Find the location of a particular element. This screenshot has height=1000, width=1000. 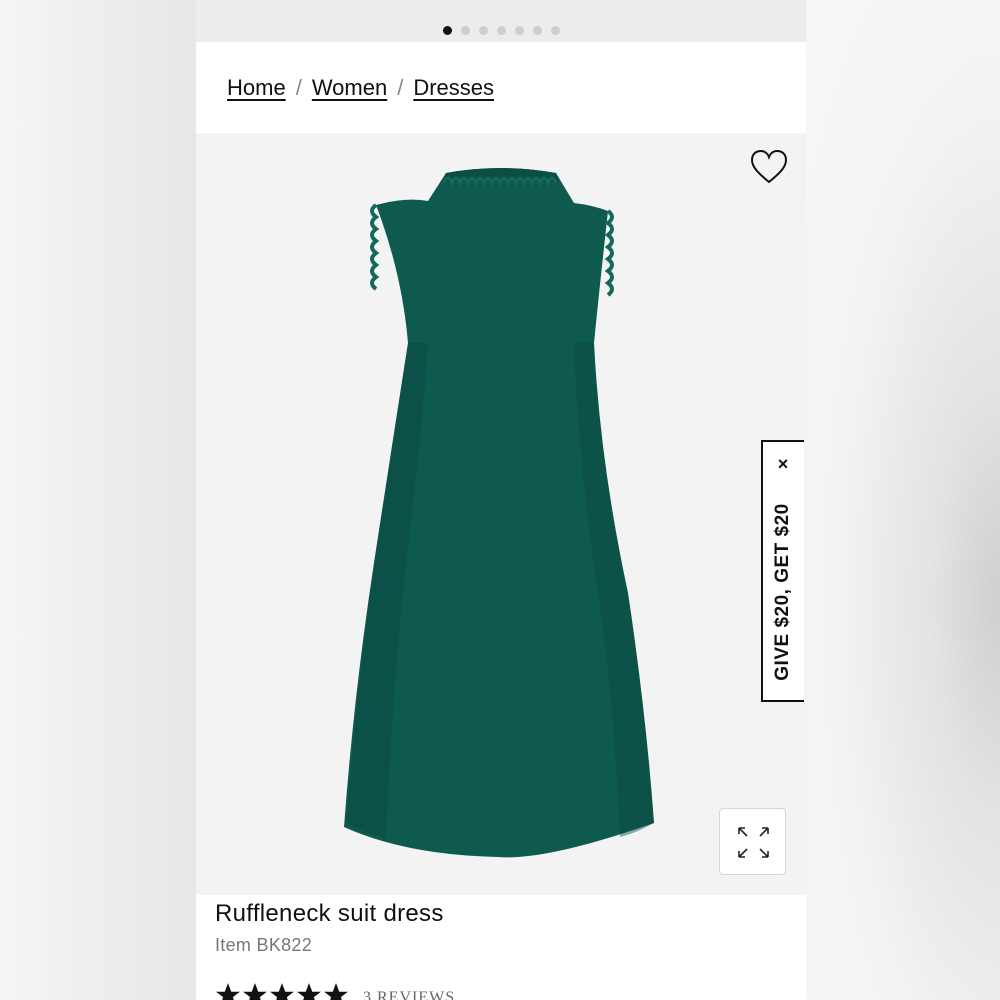

expand-icon is located at coordinates (753, 842).